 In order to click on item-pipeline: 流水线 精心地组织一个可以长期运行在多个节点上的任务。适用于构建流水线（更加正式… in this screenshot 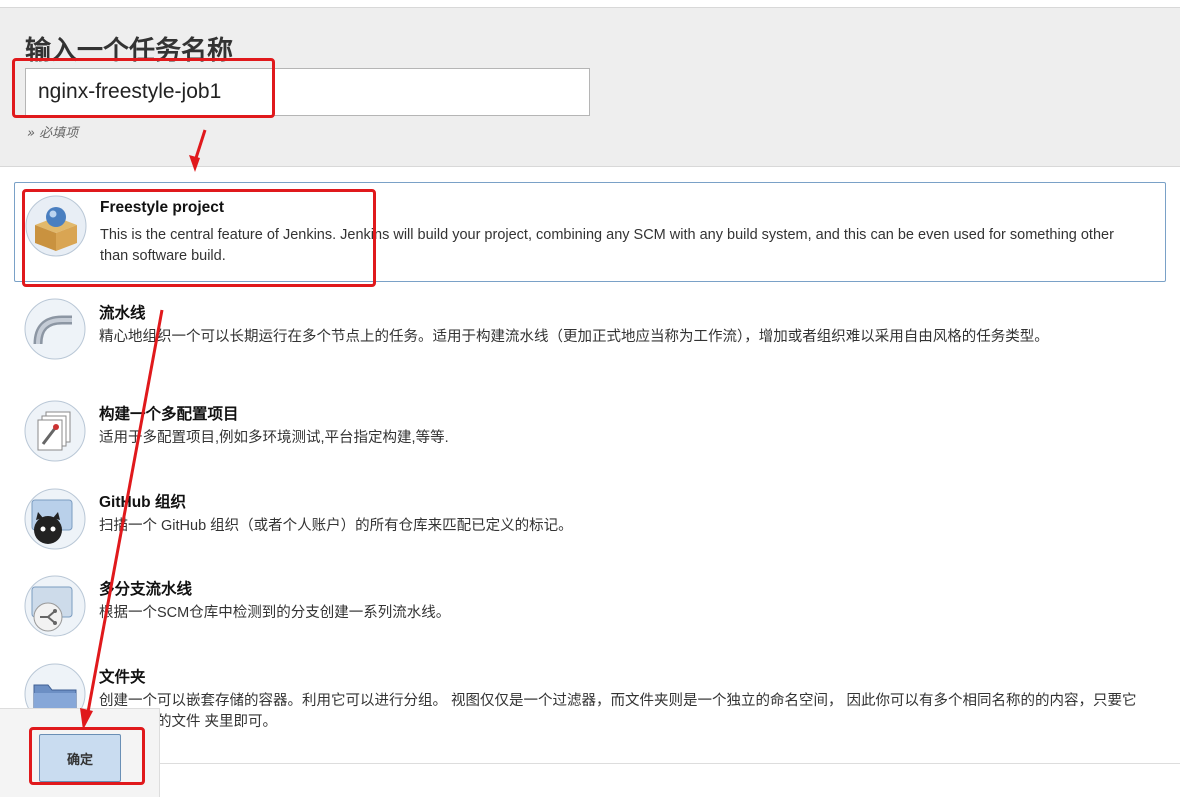, I will do `click(590, 335)`.